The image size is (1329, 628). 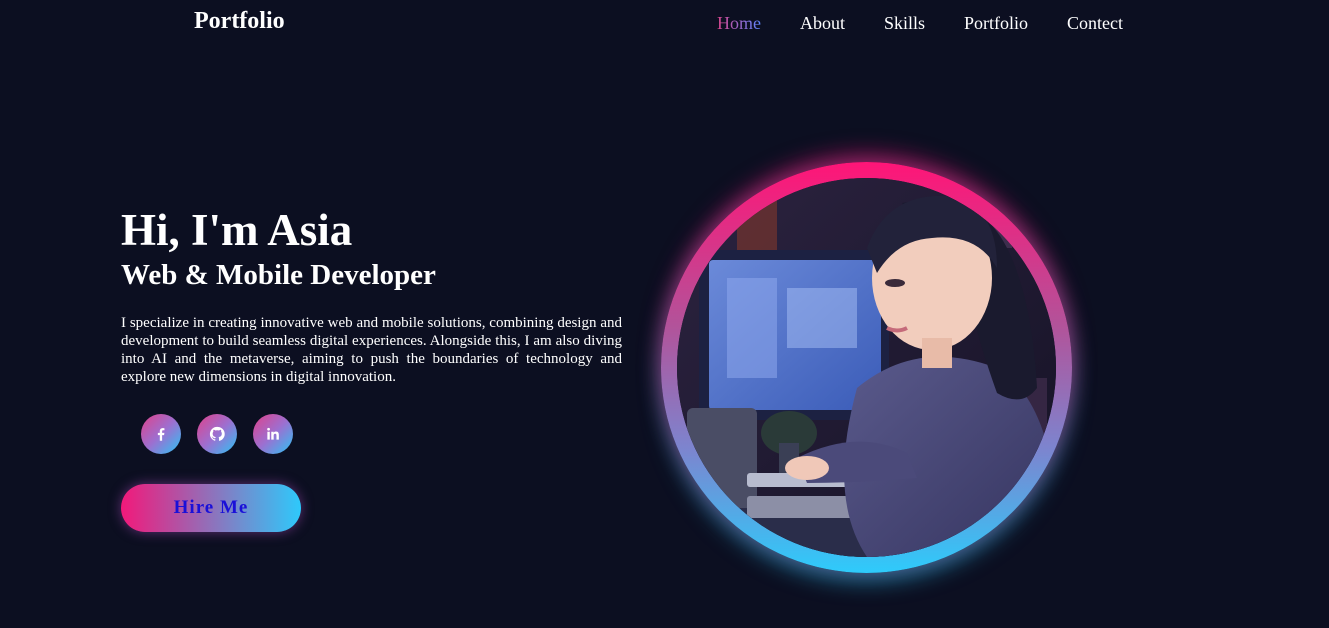 What do you see at coordinates (739, 23) in the screenshot?
I see `nav-home-link: Home` at bounding box center [739, 23].